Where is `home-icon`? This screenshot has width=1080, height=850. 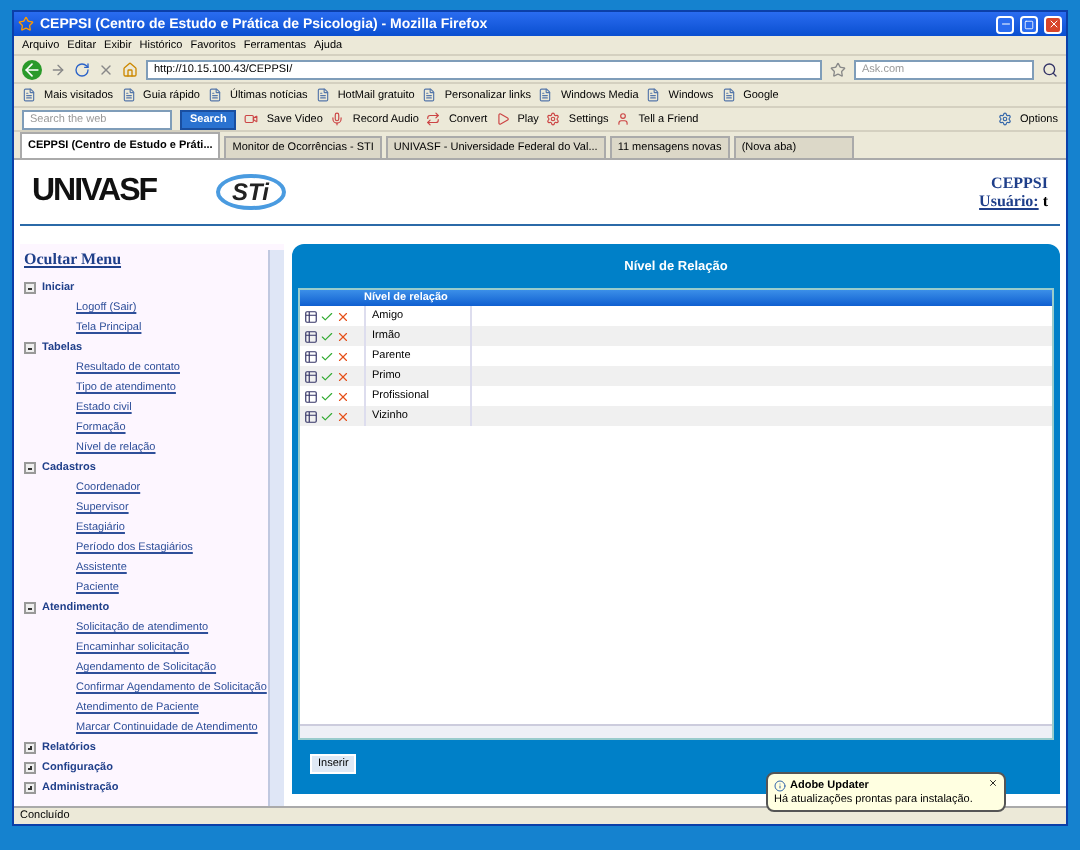 home-icon is located at coordinates (130, 69).